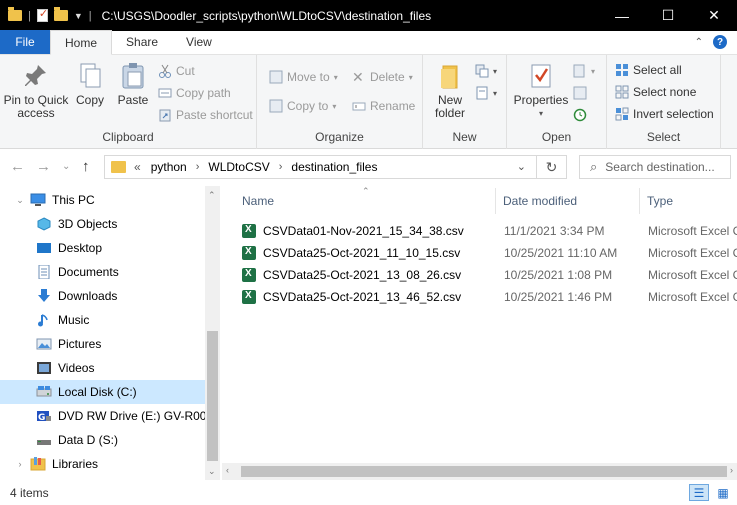 This screenshot has width=737, height=505. Describe the element at coordinates (714, 15) in the screenshot. I see `close-button: ✕` at that location.